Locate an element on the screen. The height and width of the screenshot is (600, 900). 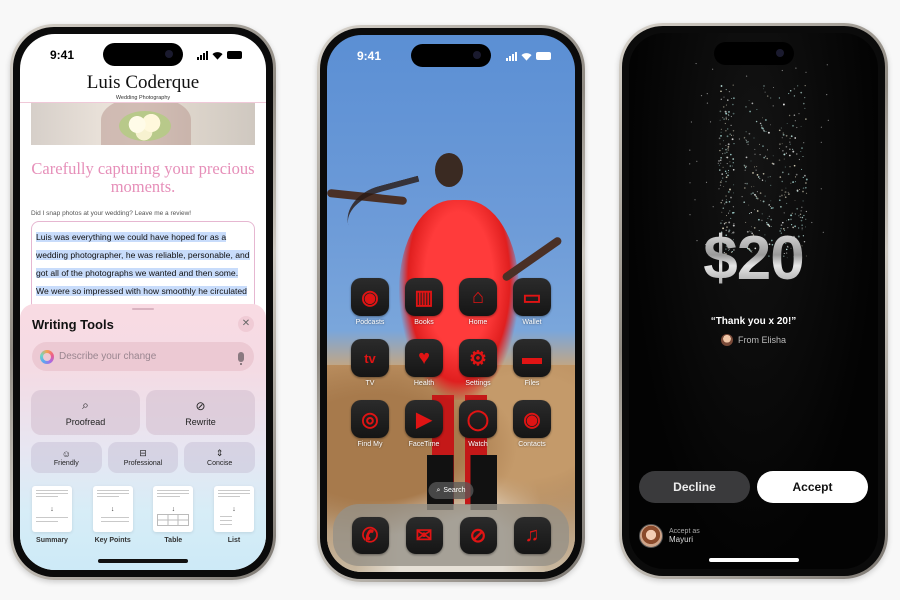
app-watch: ◯ Watch is located at coordinates (478, 424).